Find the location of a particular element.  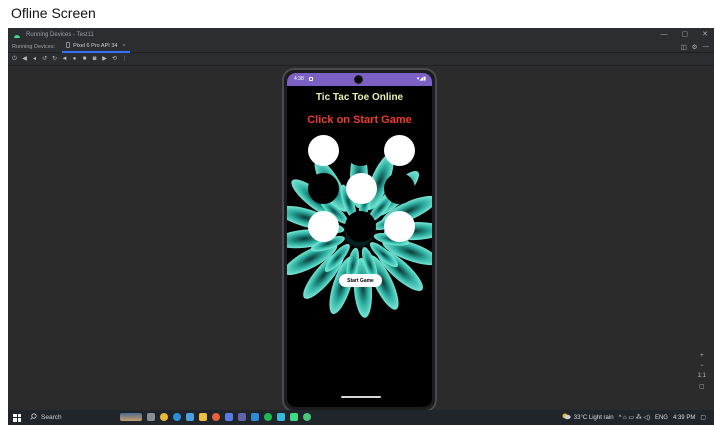

android-studio-icon is located at coordinates (294, 417).